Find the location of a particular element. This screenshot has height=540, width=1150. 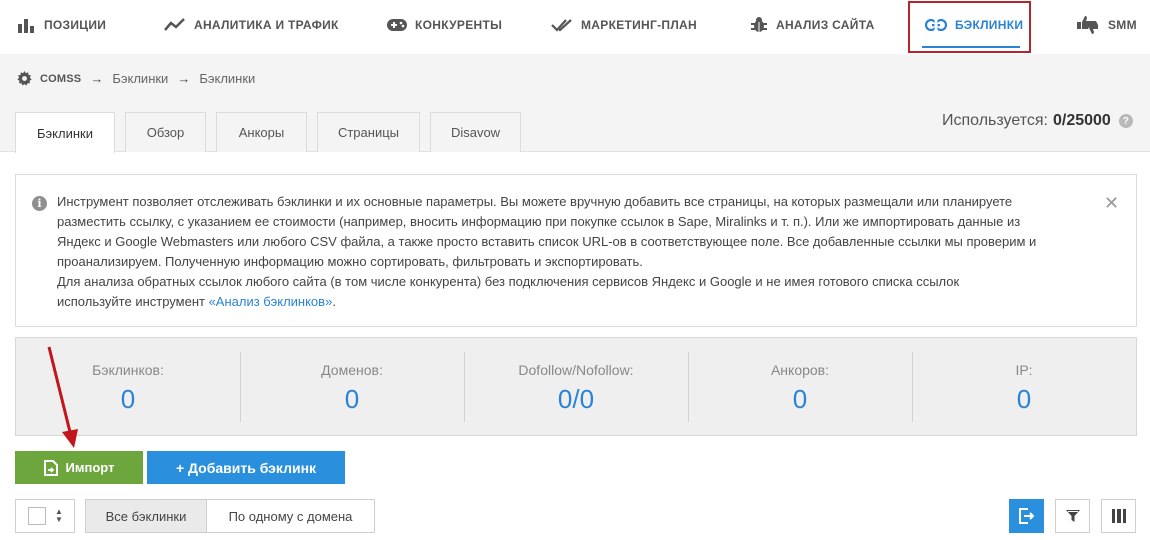

usage-indicator: Используется: 0/25000 ? is located at coordinates (1037, 121).